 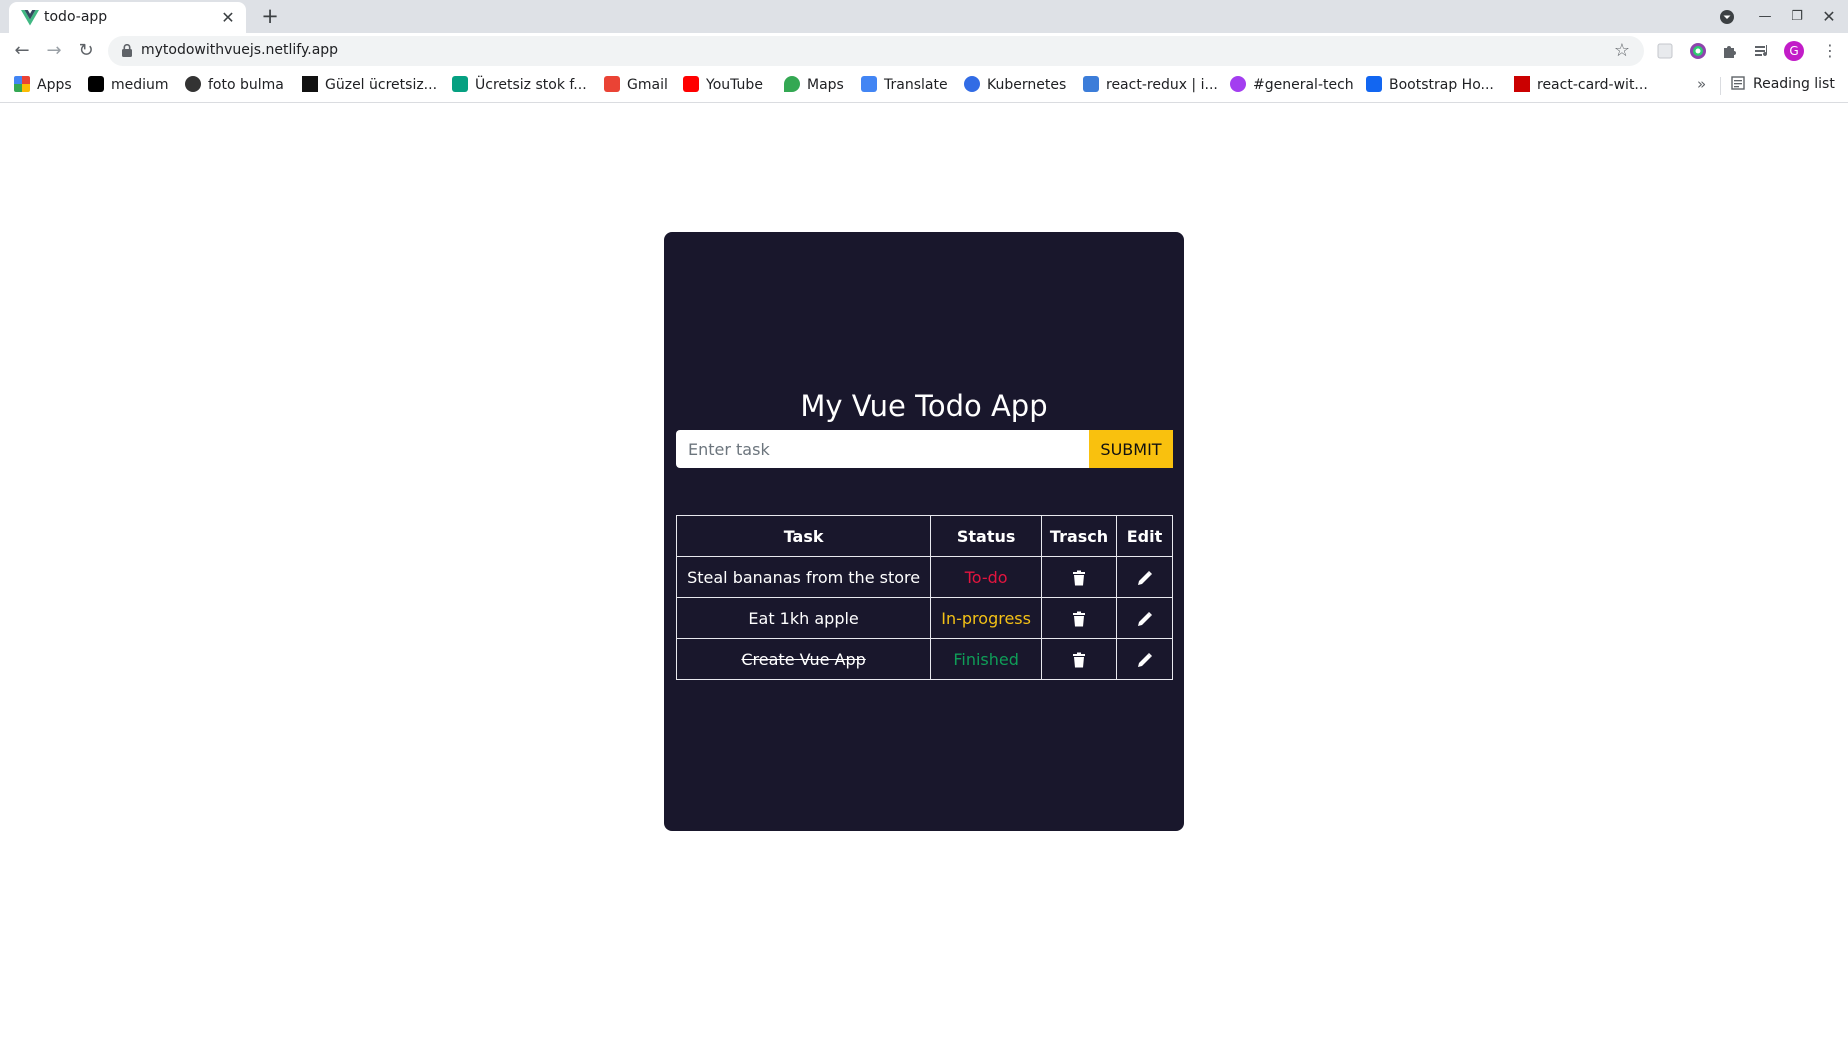 I want to click on header-status: Status, so click(x=986, y=536).